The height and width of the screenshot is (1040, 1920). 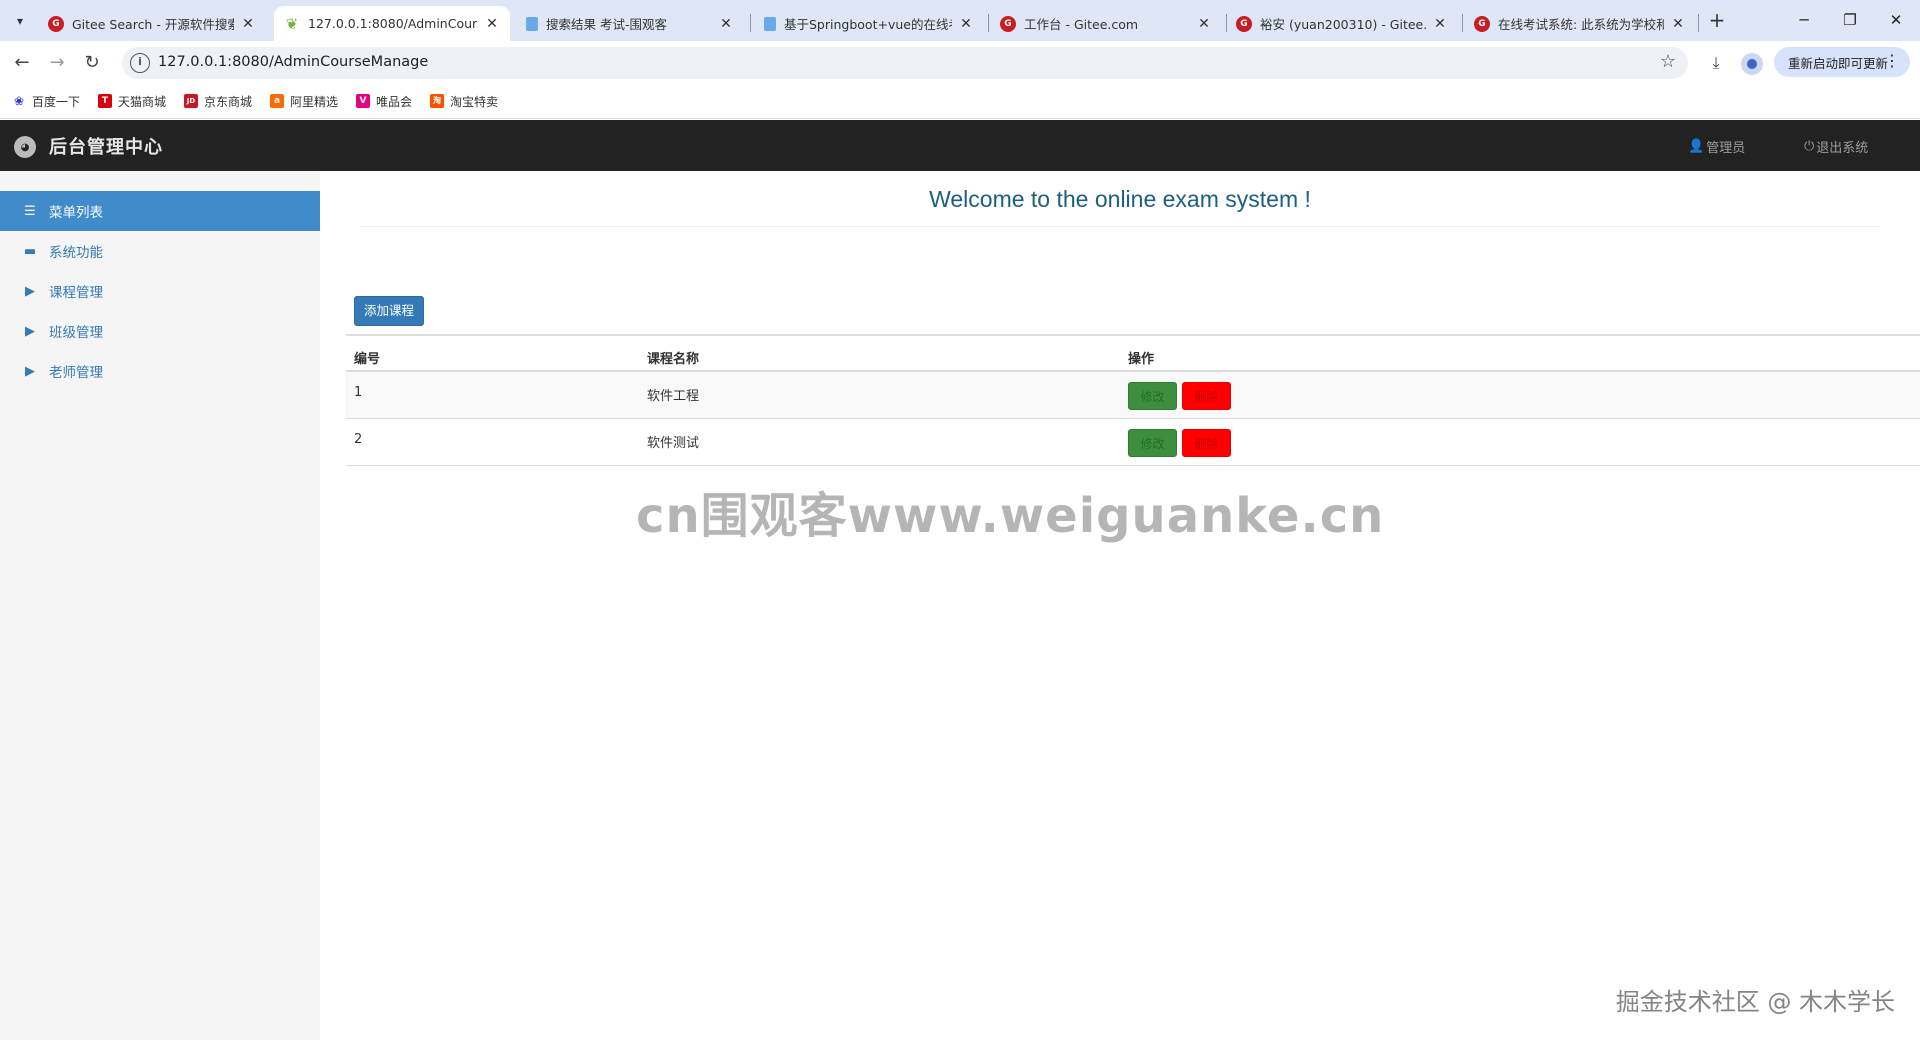 I want to click on tab-search-button: ▾, so click(x=20, y=21).